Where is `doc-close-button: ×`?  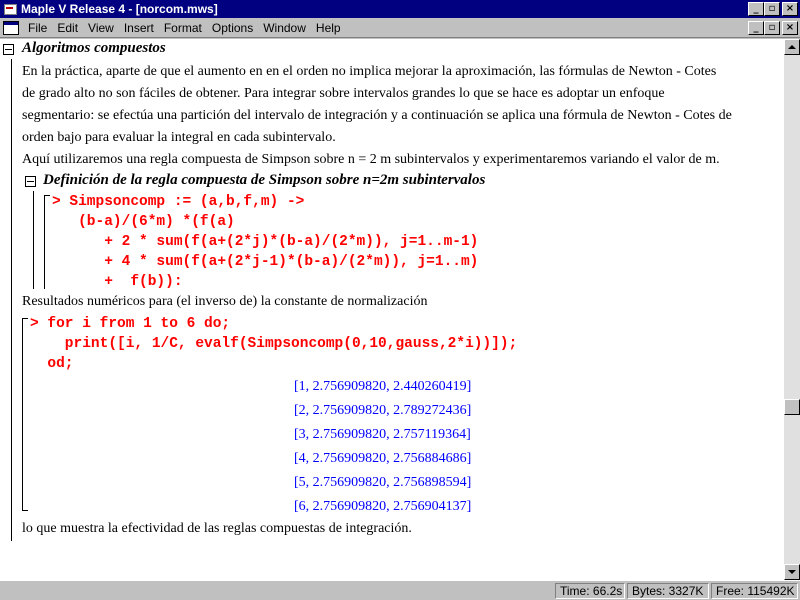
doc-close-button: × is located at coordinates (790, 28).